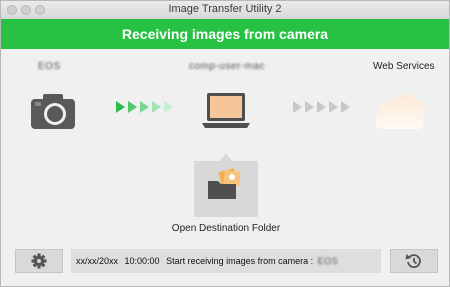 The image size is (450, 287). What do you see at coordinates (240, 261) in the screenshot?
I see `status-message: Start receiving images from camera :` at bounding box center [240, 261].